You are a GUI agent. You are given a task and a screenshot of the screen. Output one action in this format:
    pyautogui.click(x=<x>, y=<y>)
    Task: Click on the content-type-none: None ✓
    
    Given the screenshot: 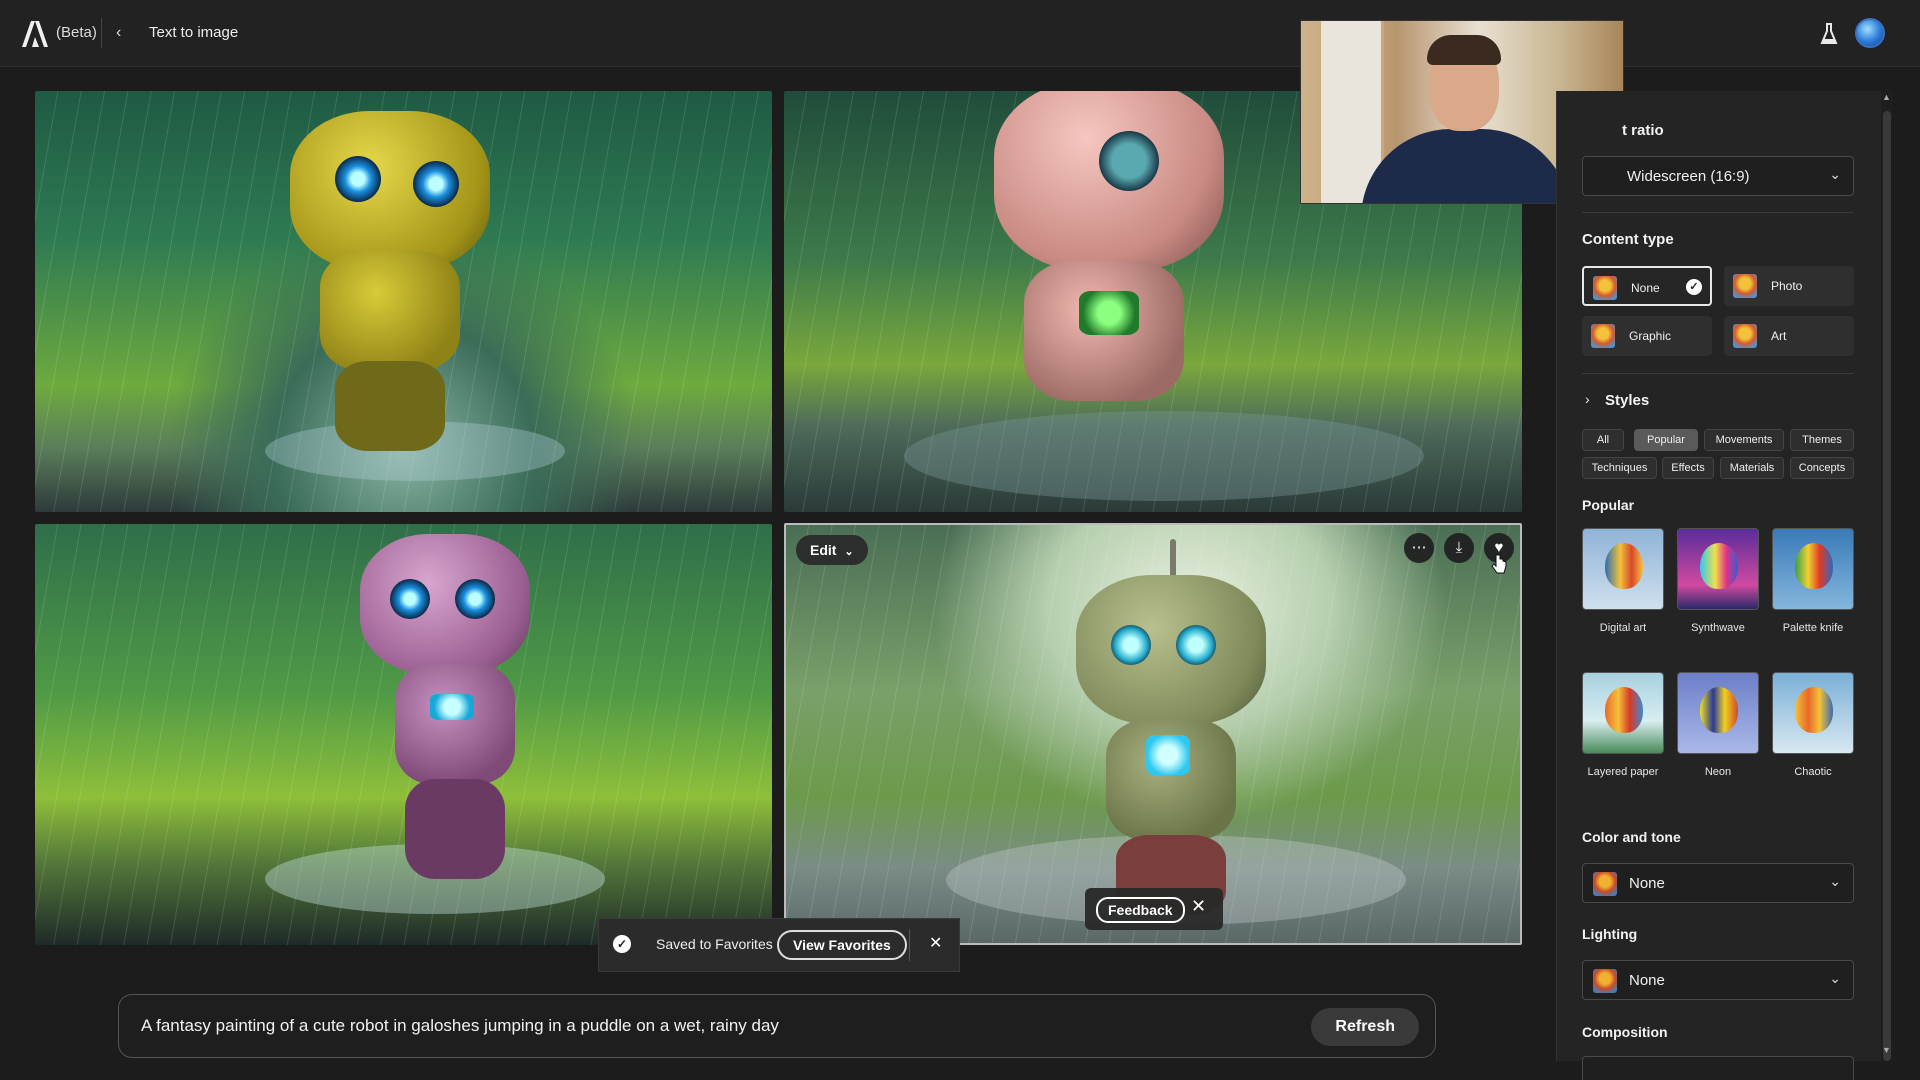 What is the action you would take?
    pyautogui.click(x=1647, y=286)
    